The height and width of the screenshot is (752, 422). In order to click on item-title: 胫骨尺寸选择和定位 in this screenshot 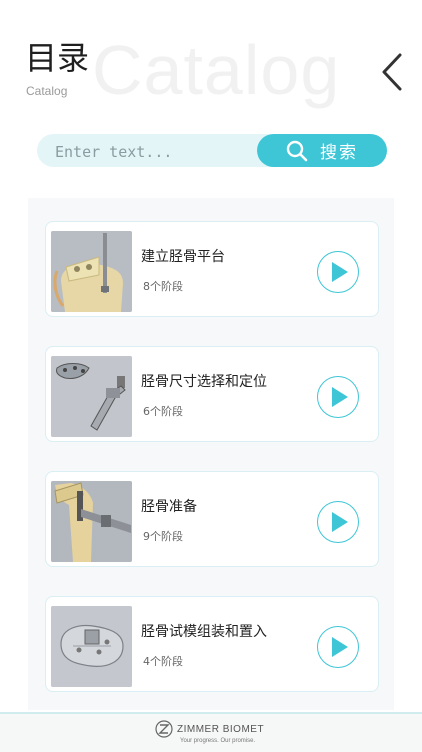, I will do `click(204, 382)`.